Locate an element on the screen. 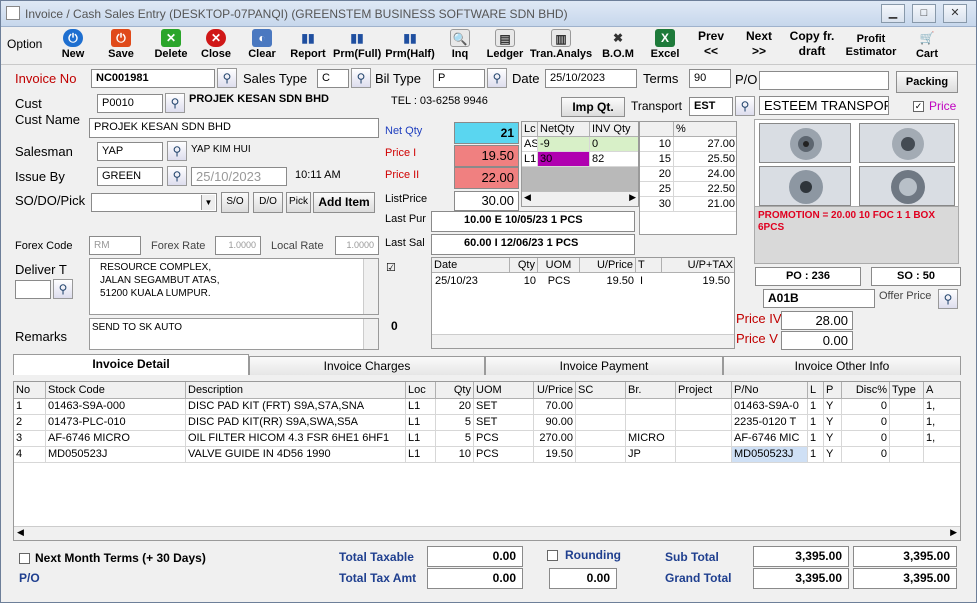 The width and height of the screenshot is (977, 603). cust-search-icon: ⚲ is located at coordinates (175, 103).